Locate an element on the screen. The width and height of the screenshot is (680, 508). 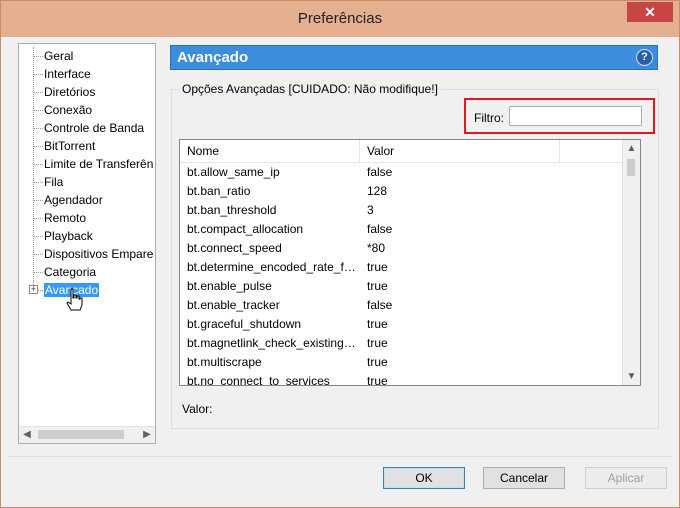
setting-value: 128 is located at coordinates (377, 191).